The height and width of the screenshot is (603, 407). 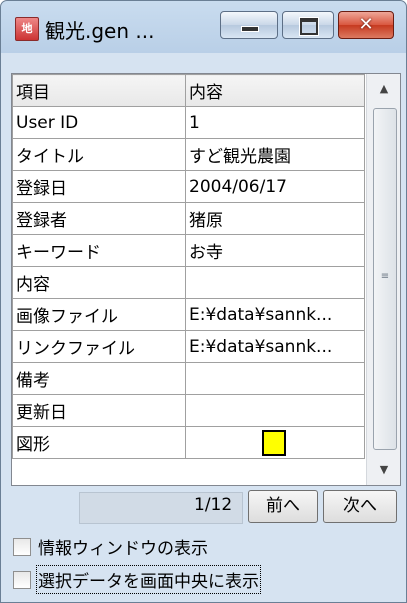 I want to click on header-row: 項目 内容, so click(x=188, y=90).